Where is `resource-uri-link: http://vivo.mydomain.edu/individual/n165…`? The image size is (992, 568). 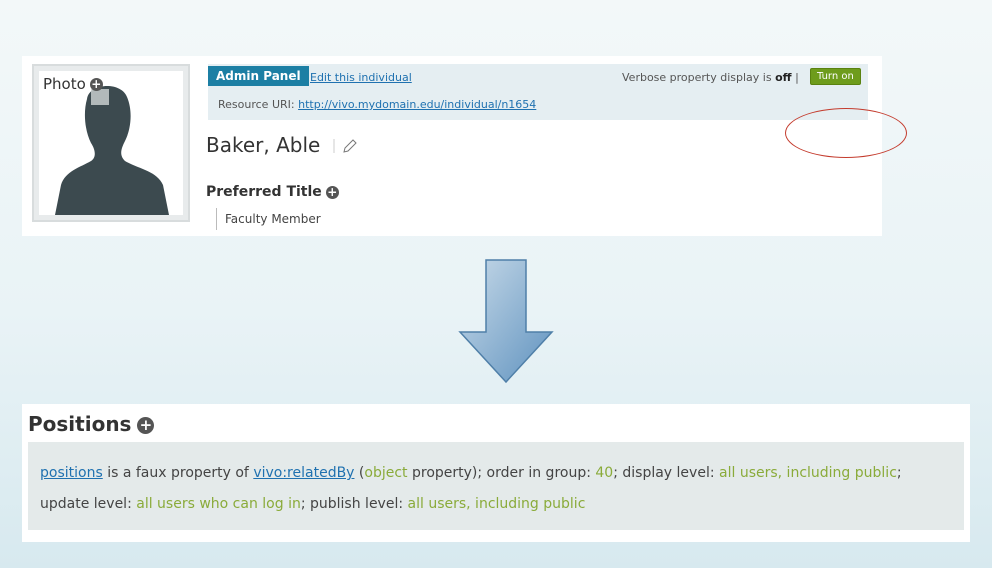 resource-uri-link: http://vivo.mydomain.edu/individual/n165… is located at coordinates (417, 104).